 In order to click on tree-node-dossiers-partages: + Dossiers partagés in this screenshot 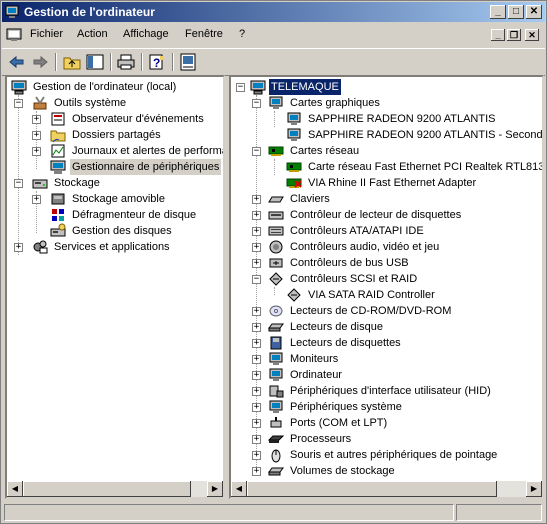, I will do `click(127, 135)`.